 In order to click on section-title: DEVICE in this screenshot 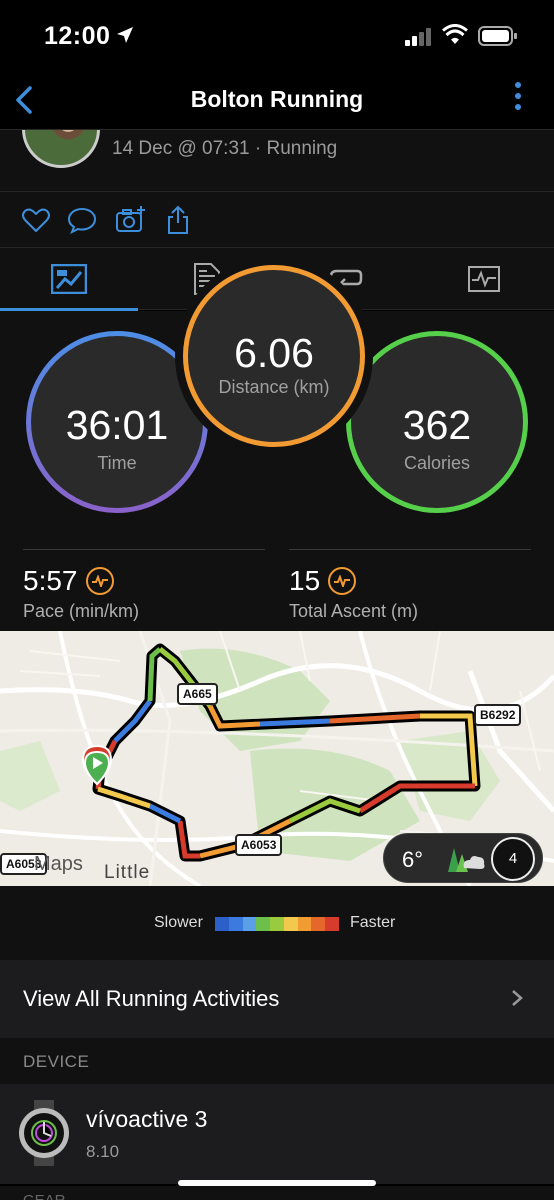, I will do `click(56, 1061)`.